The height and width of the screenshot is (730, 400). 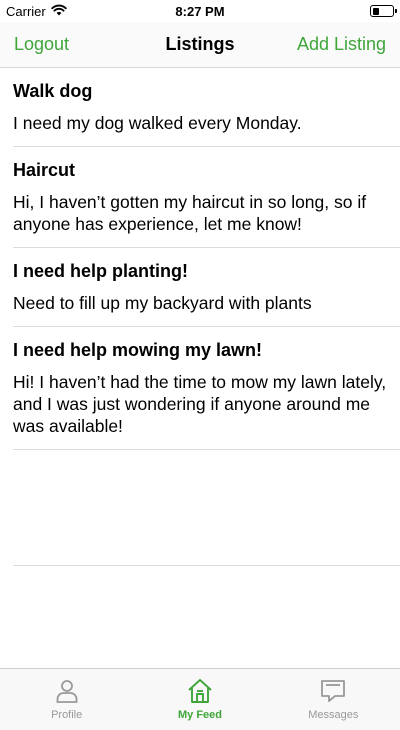 I want to click on listing-body: Need to fill up my backyard with plants, so click(x=162, y=303).